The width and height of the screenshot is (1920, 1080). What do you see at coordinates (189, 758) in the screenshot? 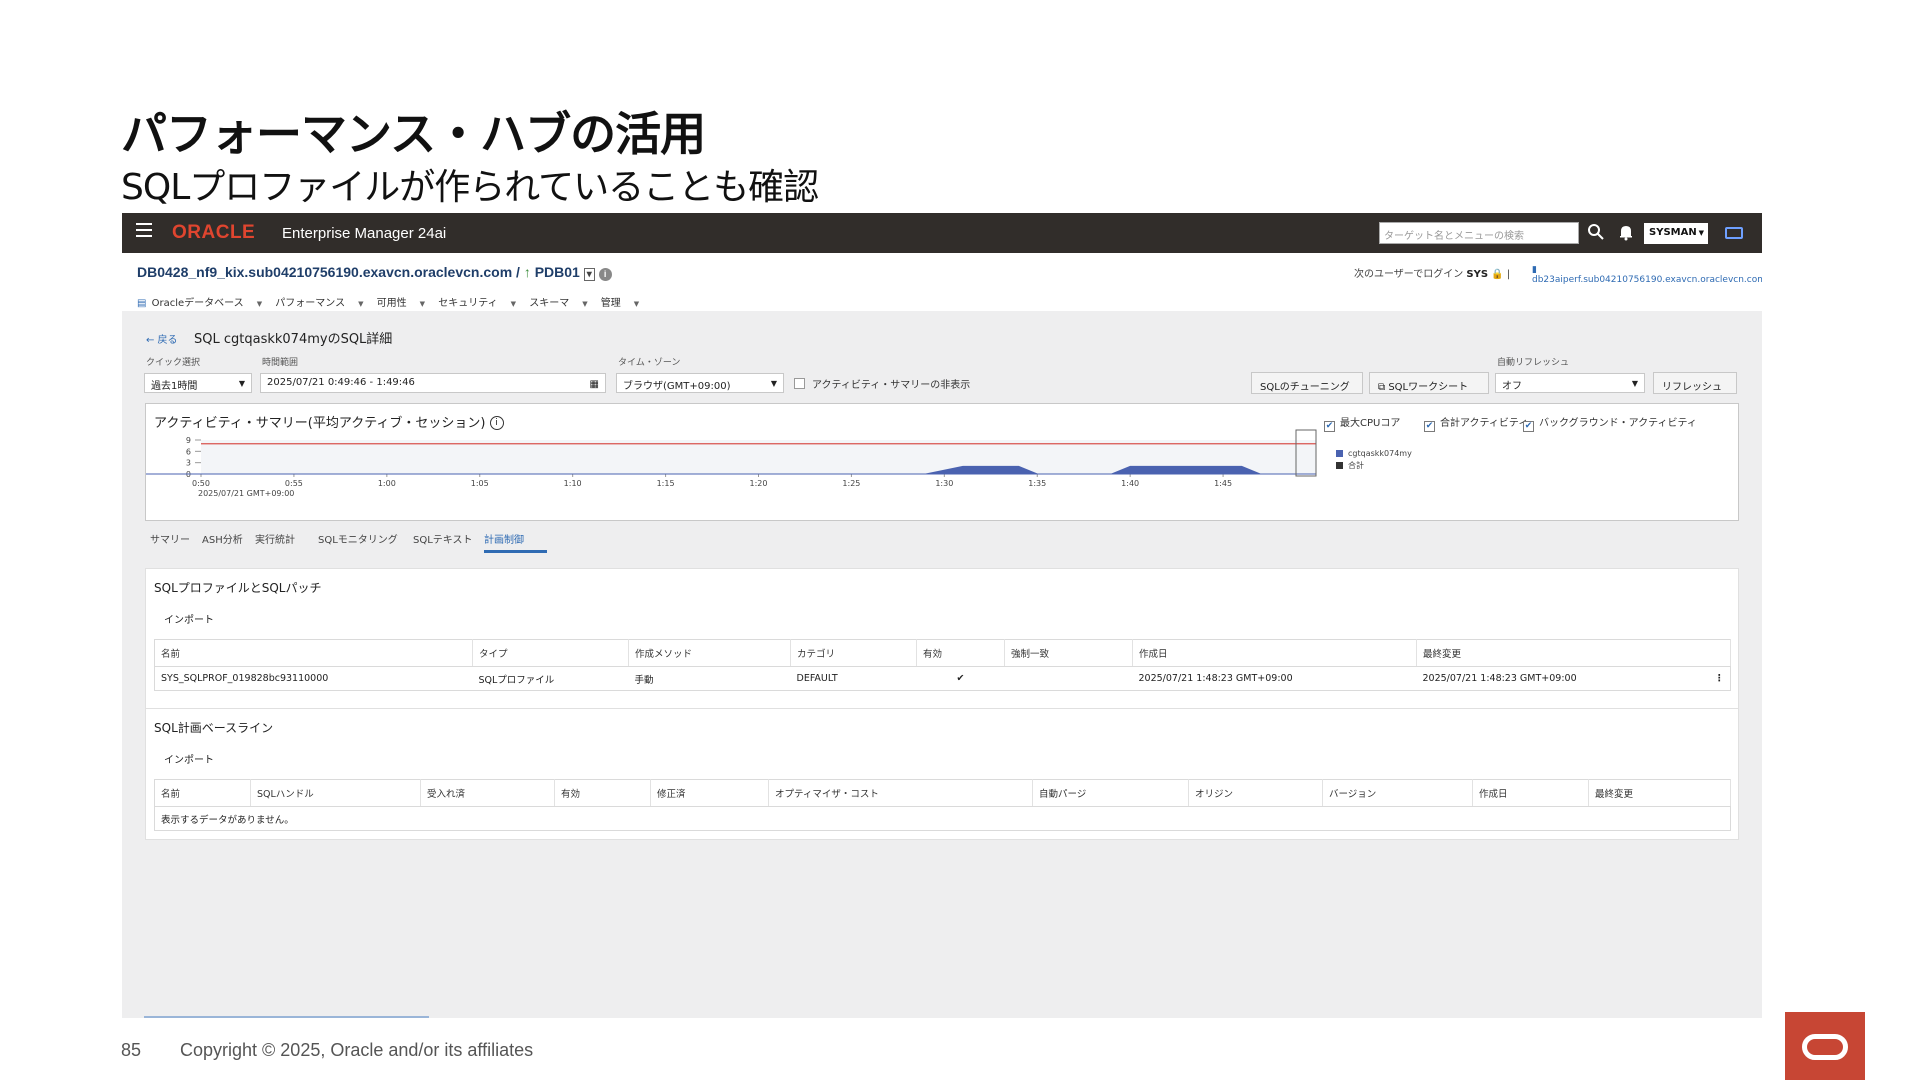
I see `import-baselines-button: インポート` at bounding box center [189, 758].